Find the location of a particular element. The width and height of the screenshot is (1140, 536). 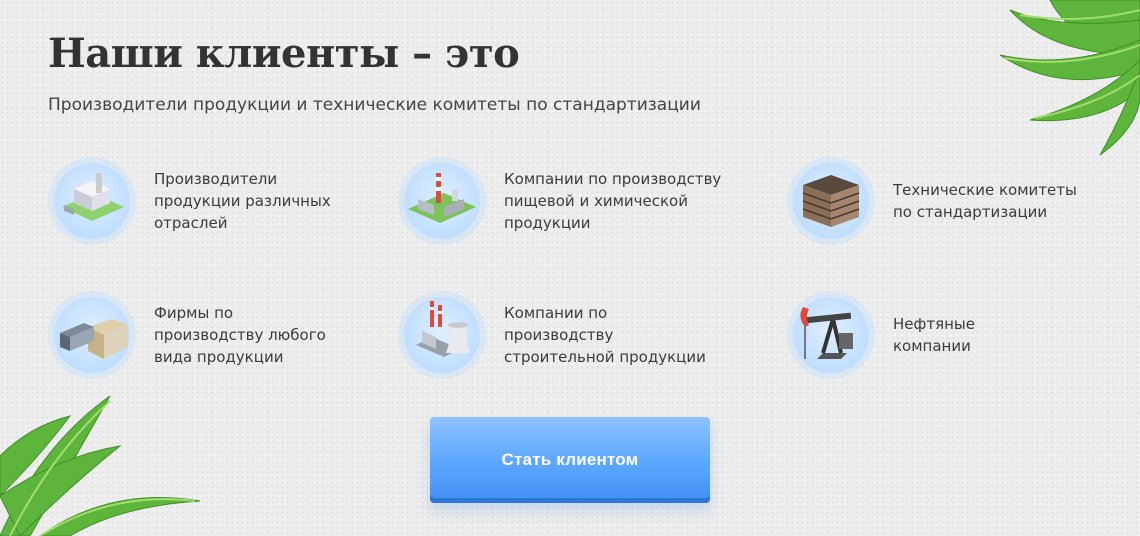

become-client-button: Стать клиентом is located at coordinates (570, 460).